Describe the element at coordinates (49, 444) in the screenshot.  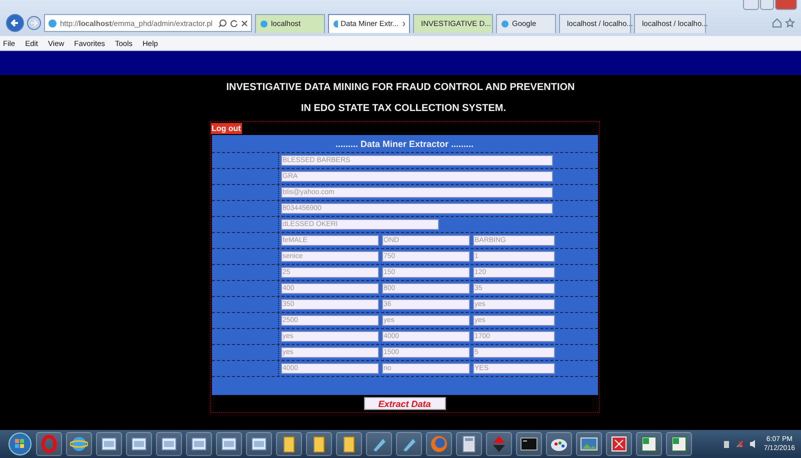
I see `ring-icon` at that location.